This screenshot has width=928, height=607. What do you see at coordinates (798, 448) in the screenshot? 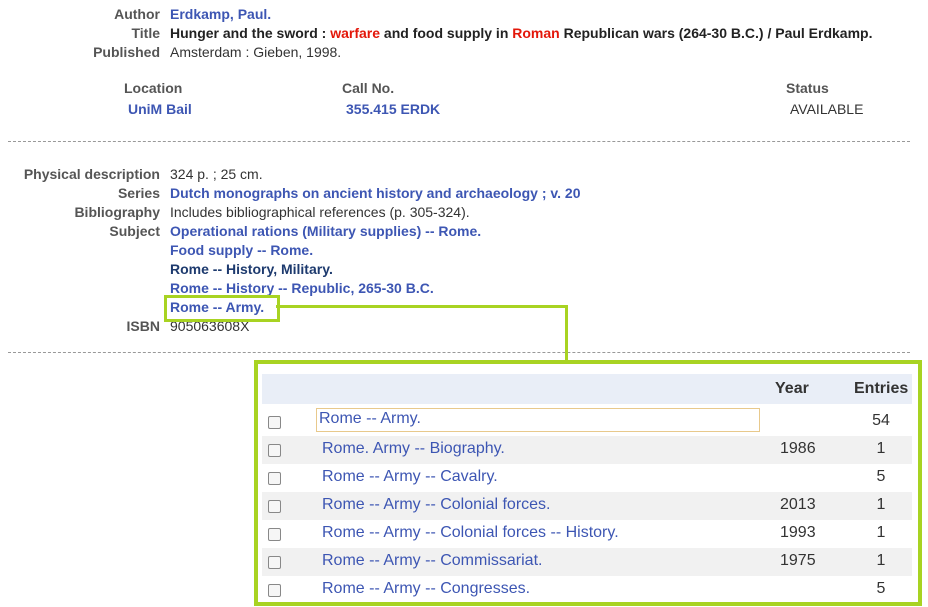
I see `browse-row-year: 1986` at bounding box center [798, 448].